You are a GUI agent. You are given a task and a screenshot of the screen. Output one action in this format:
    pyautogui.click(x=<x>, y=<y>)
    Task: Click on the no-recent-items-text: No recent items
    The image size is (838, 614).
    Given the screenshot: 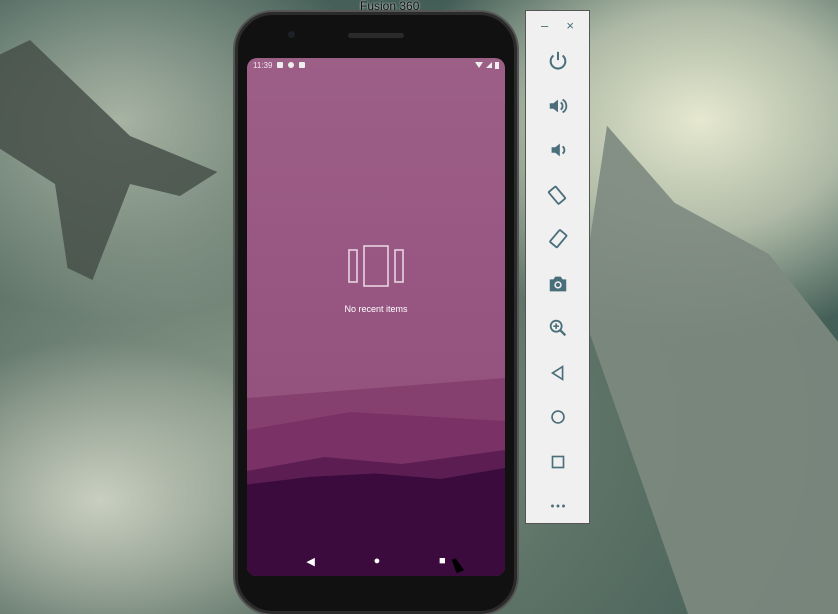 What is the action you would take?
    pyautogui.click(x=376, y=309)
    